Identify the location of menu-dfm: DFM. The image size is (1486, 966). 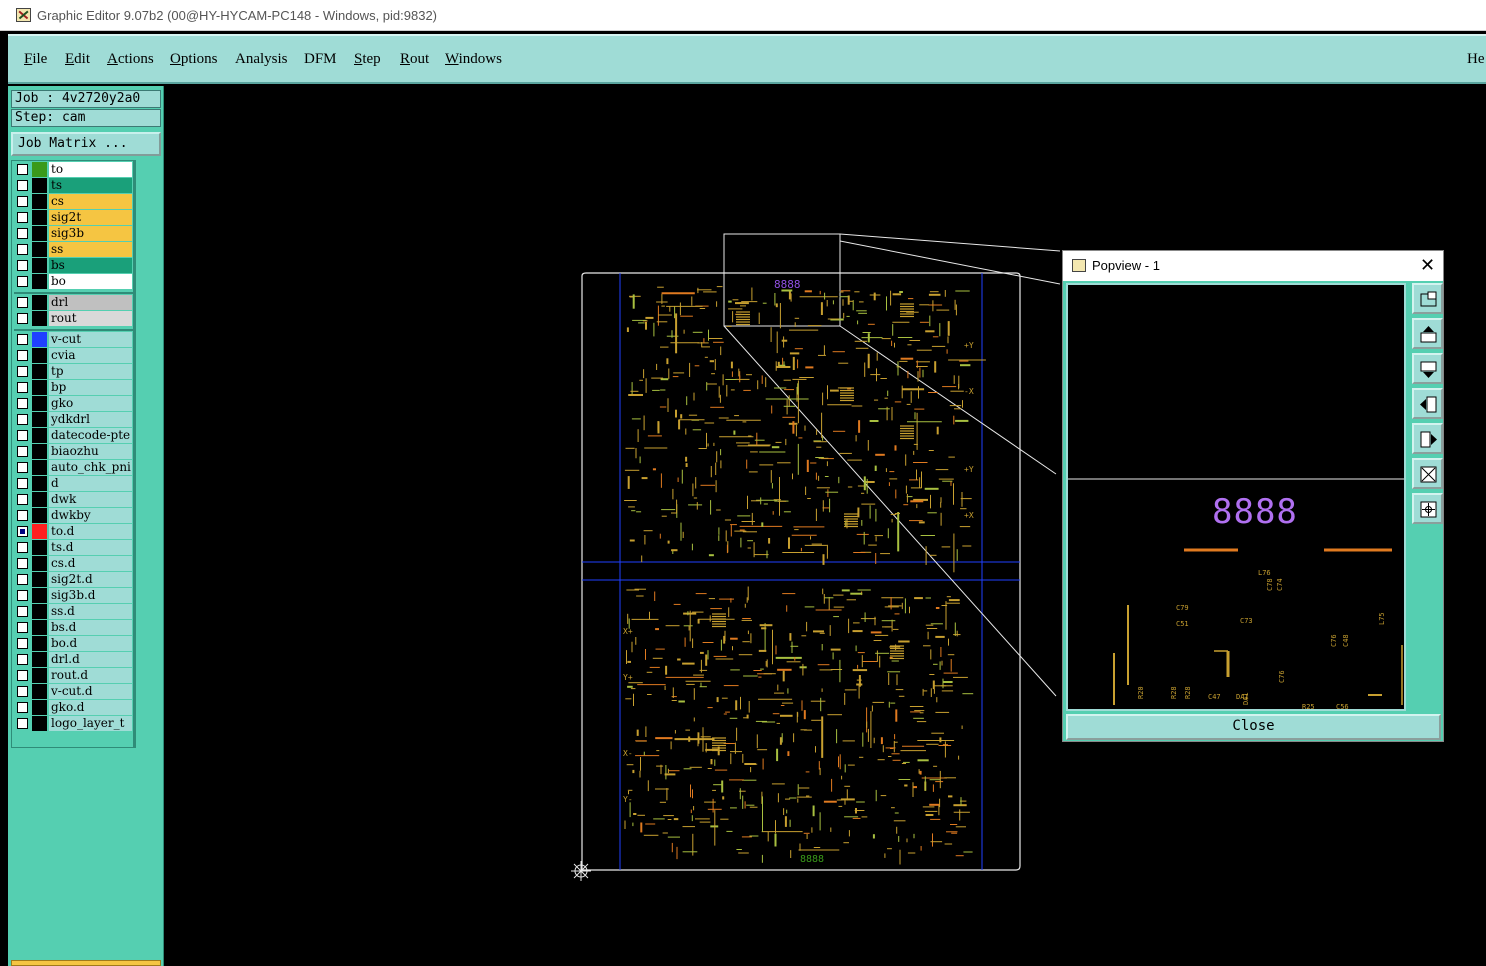
(320, 59).